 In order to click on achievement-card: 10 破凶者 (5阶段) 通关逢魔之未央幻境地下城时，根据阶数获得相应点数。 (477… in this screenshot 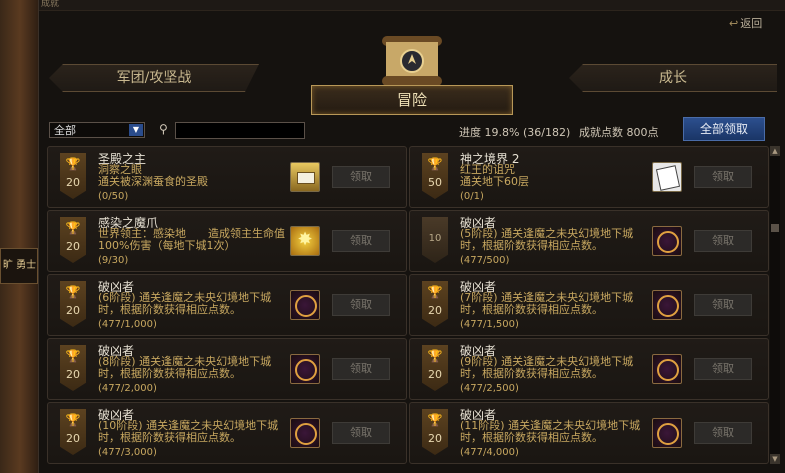, I will do `click(589, 241)`.